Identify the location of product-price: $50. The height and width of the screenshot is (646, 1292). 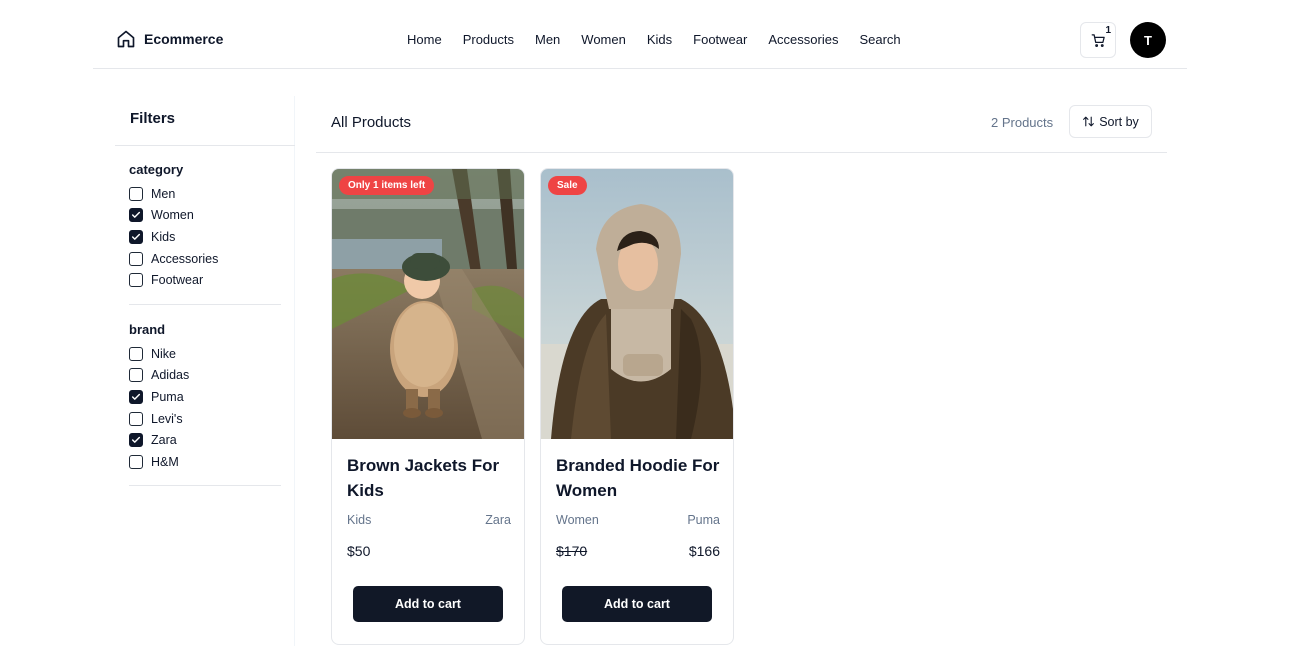
(359, 551).